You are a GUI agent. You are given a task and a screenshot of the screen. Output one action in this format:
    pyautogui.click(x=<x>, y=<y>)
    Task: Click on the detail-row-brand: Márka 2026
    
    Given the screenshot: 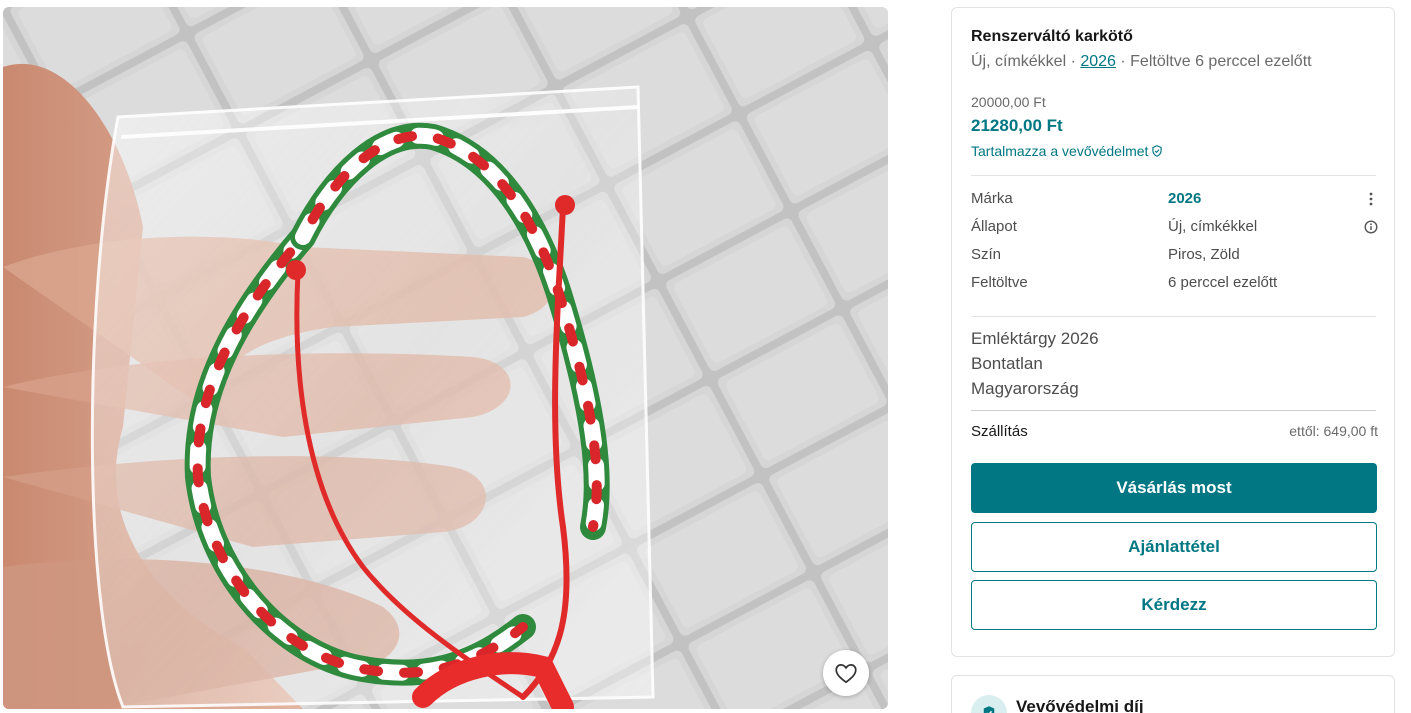 What is the action you would take?
    pyautogui.click(x=1174, y=202)
    